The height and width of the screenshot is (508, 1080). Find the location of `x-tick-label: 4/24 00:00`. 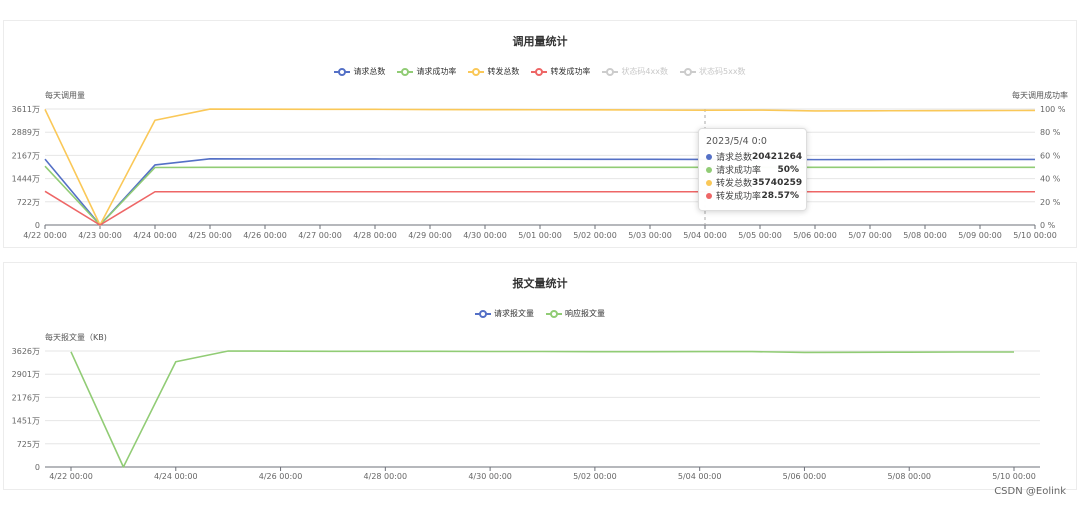

x-tick-label: 4/24 00:00 is located at coordinates (176, 476).